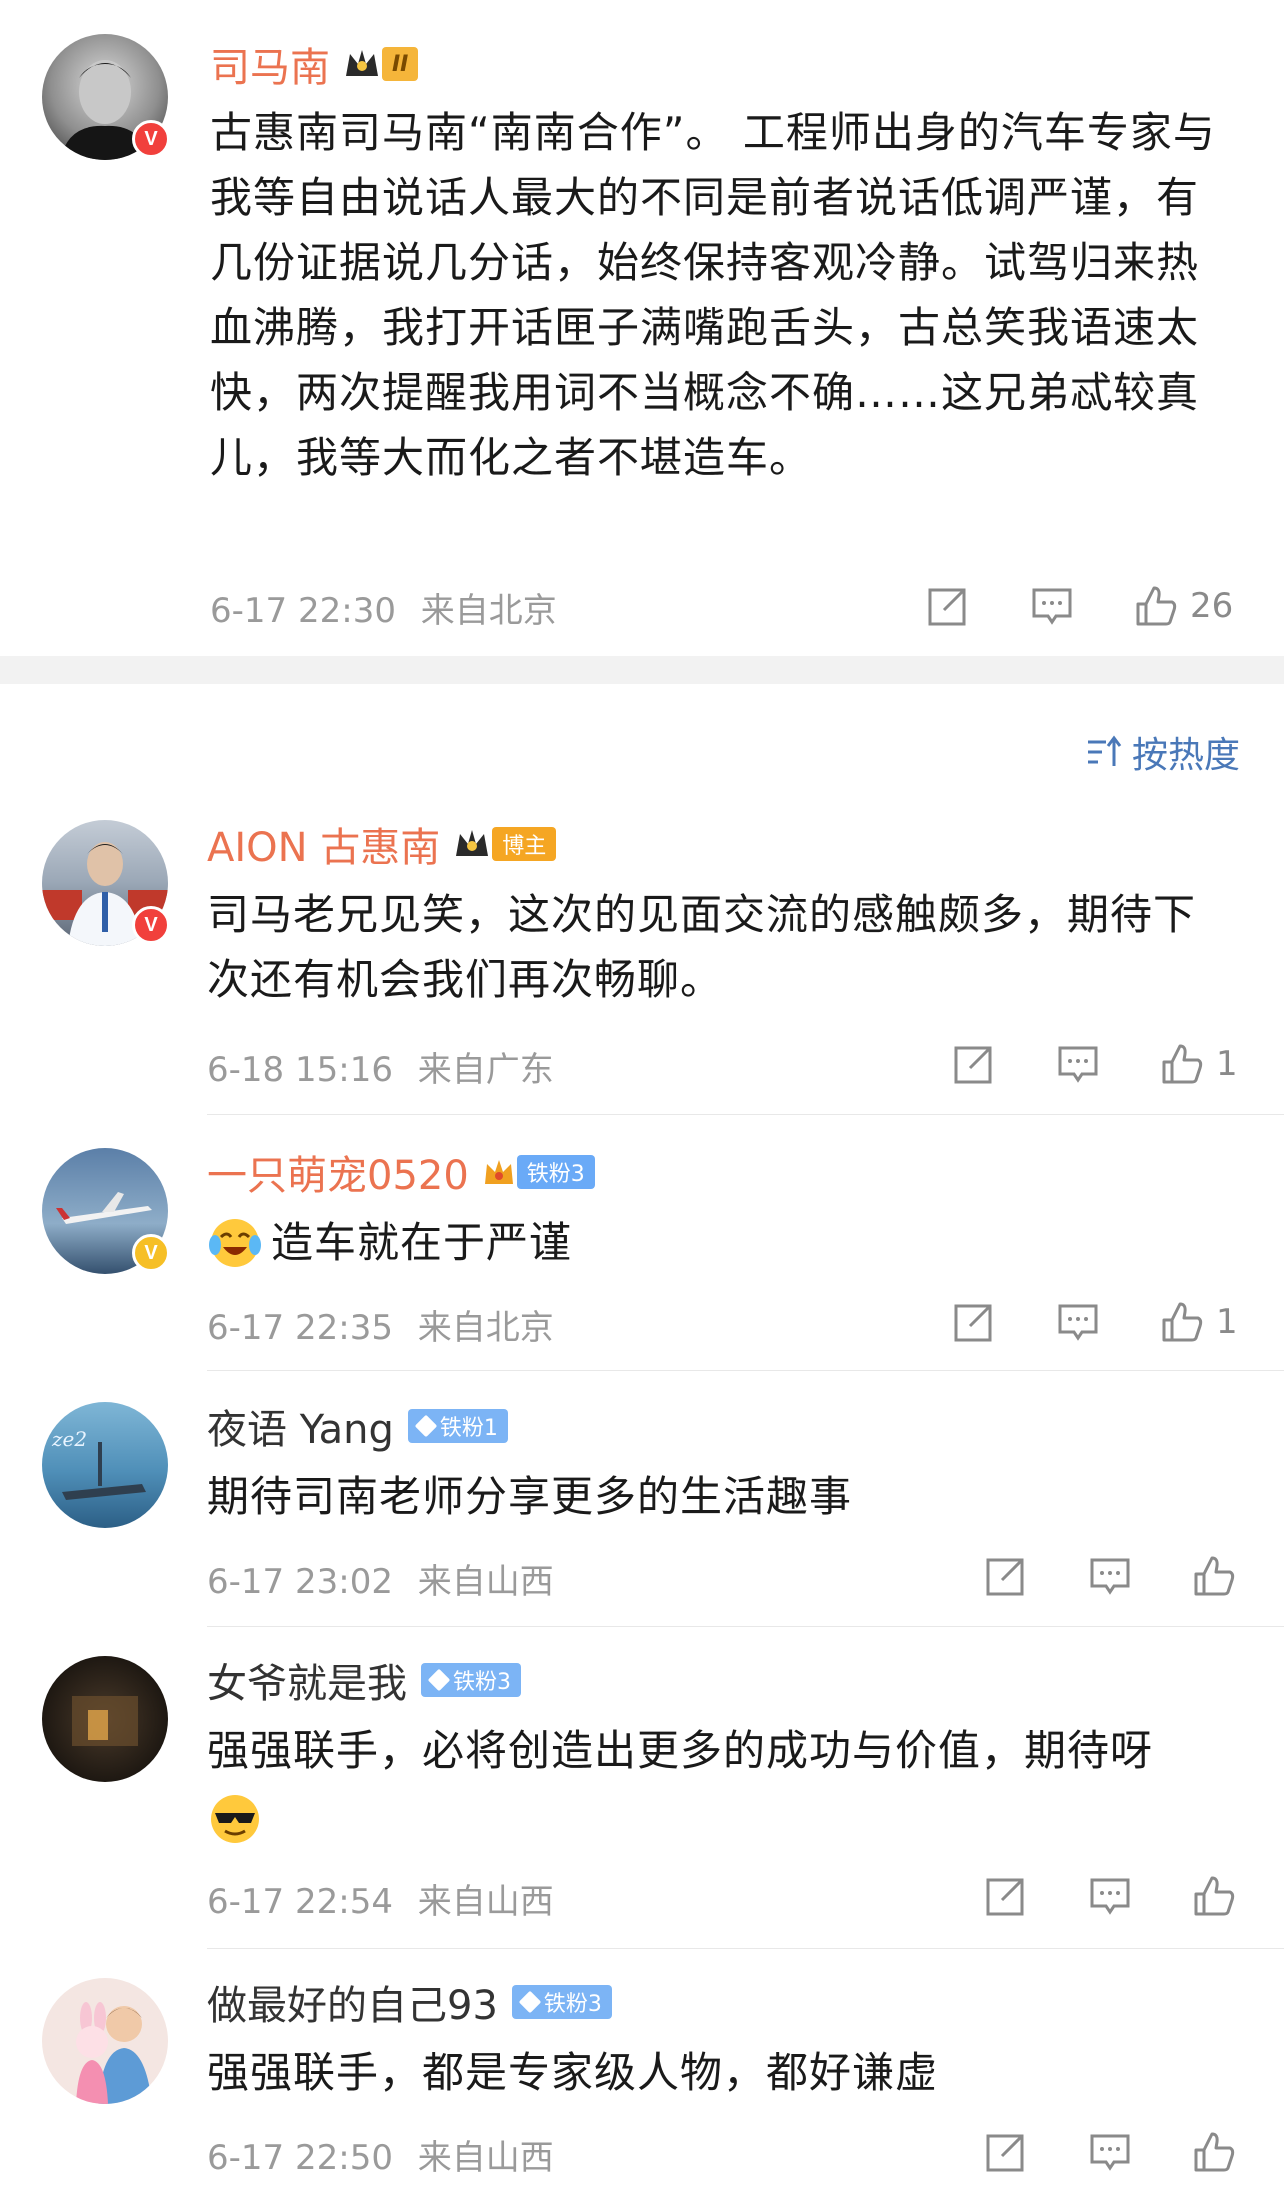 Image resolution: width=1284 pixels, height=2197 pixels. What do you see at coordinates (468, 1428) in the screenshot?
I see `fan-level-label: 铁粉1` at bounding box center [468, 1428].